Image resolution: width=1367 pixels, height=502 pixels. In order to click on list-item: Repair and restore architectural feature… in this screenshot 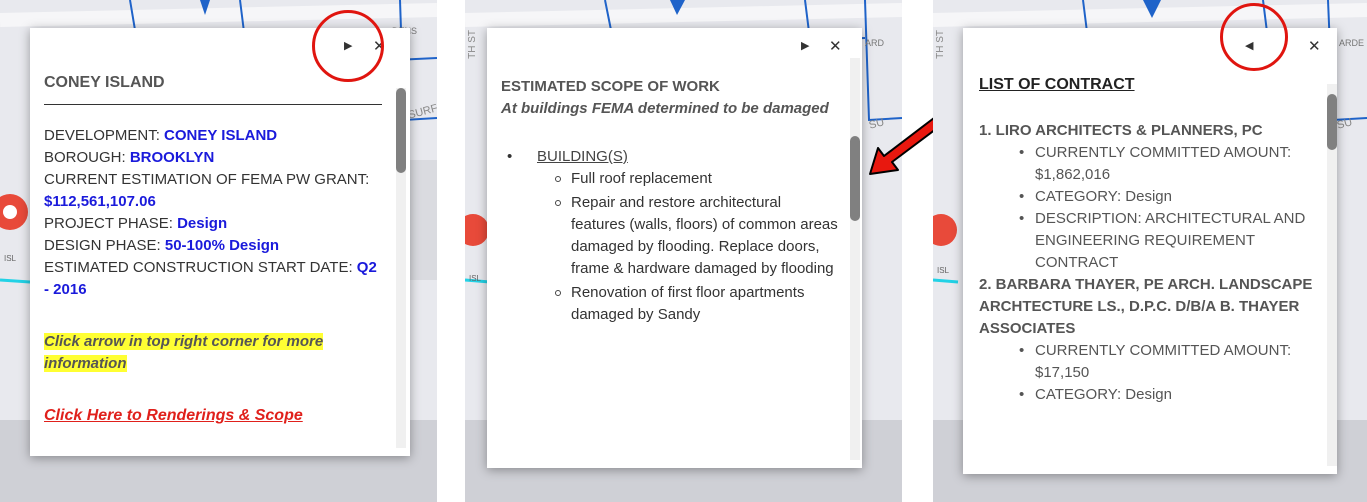, I will do `click(695, 236)`.